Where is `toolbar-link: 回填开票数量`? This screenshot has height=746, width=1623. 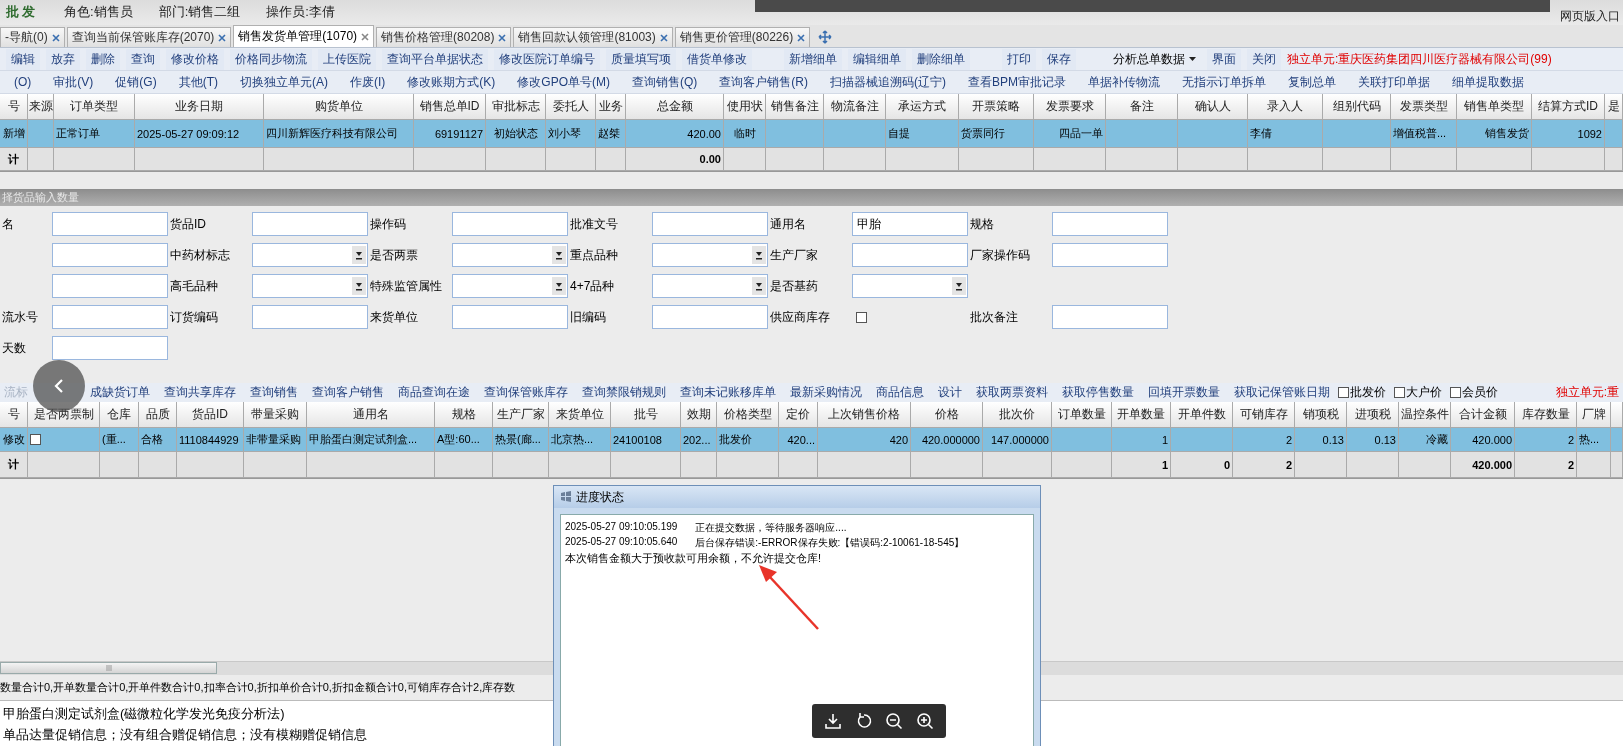
toolbar-link: 回填开票数量 is located at coordinates (1184, 392).